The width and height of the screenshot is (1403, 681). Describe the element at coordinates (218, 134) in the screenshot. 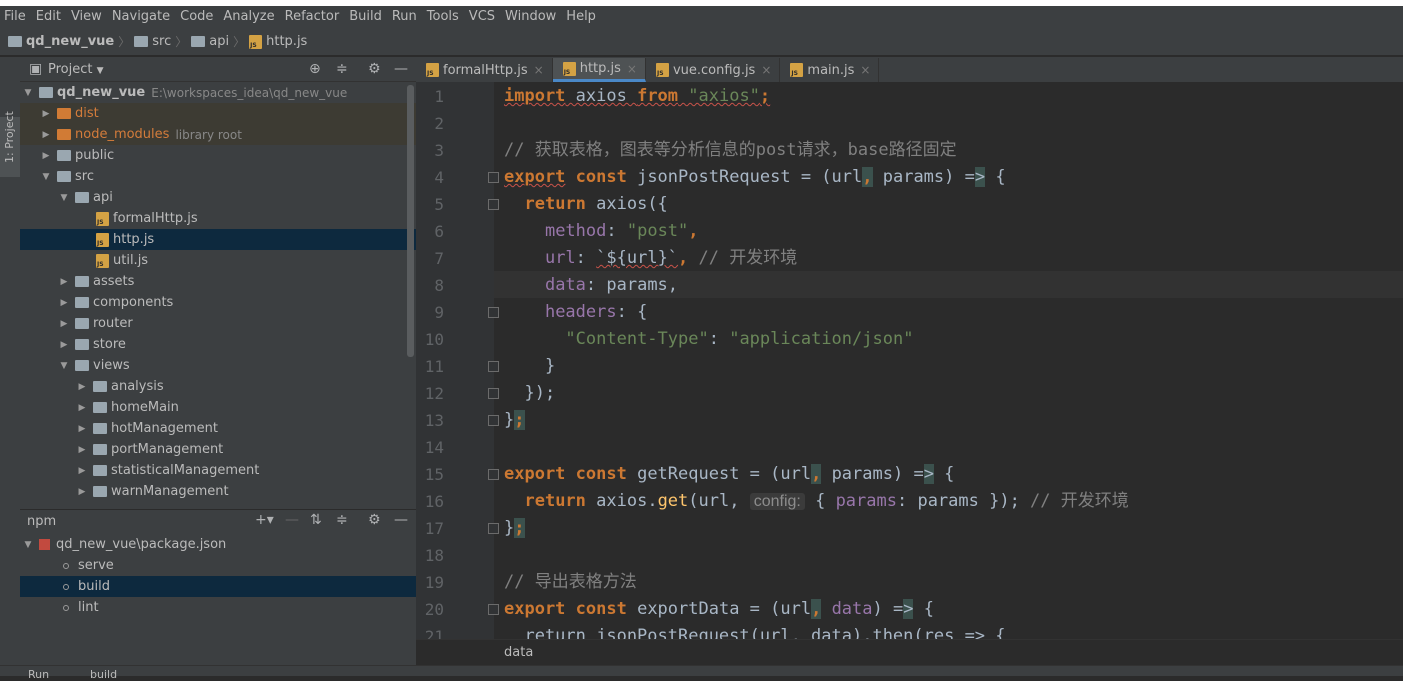

I see `tree-item-node-modules: ▶ node_modules library root` at that location.